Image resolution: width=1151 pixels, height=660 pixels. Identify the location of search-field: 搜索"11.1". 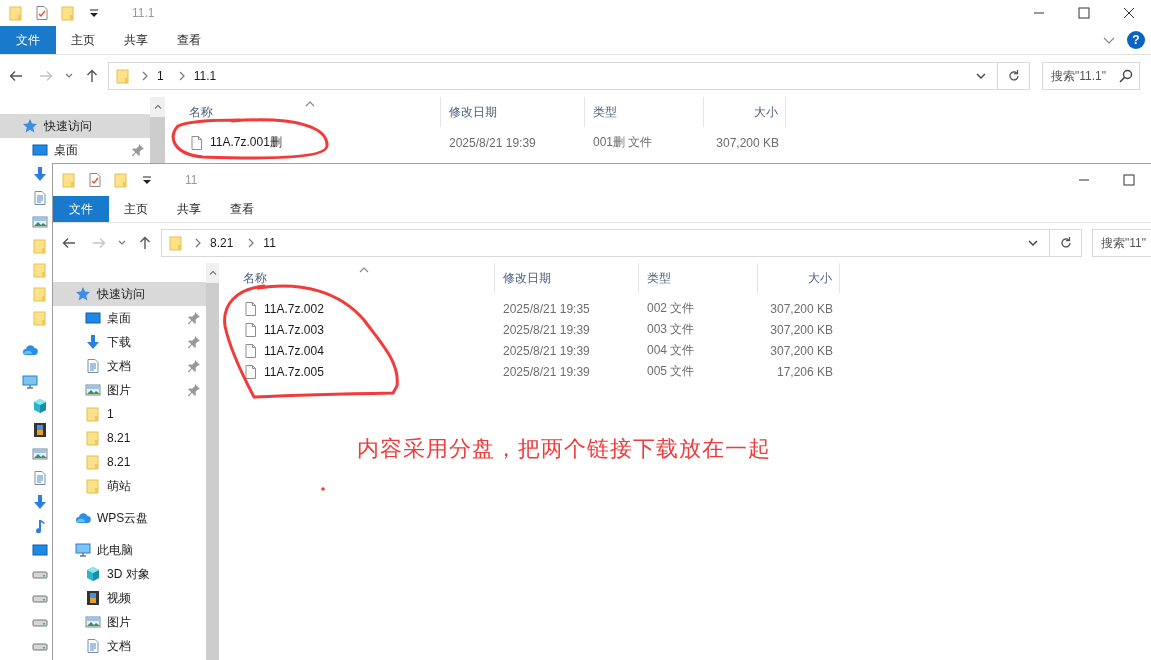
(1091, 76).